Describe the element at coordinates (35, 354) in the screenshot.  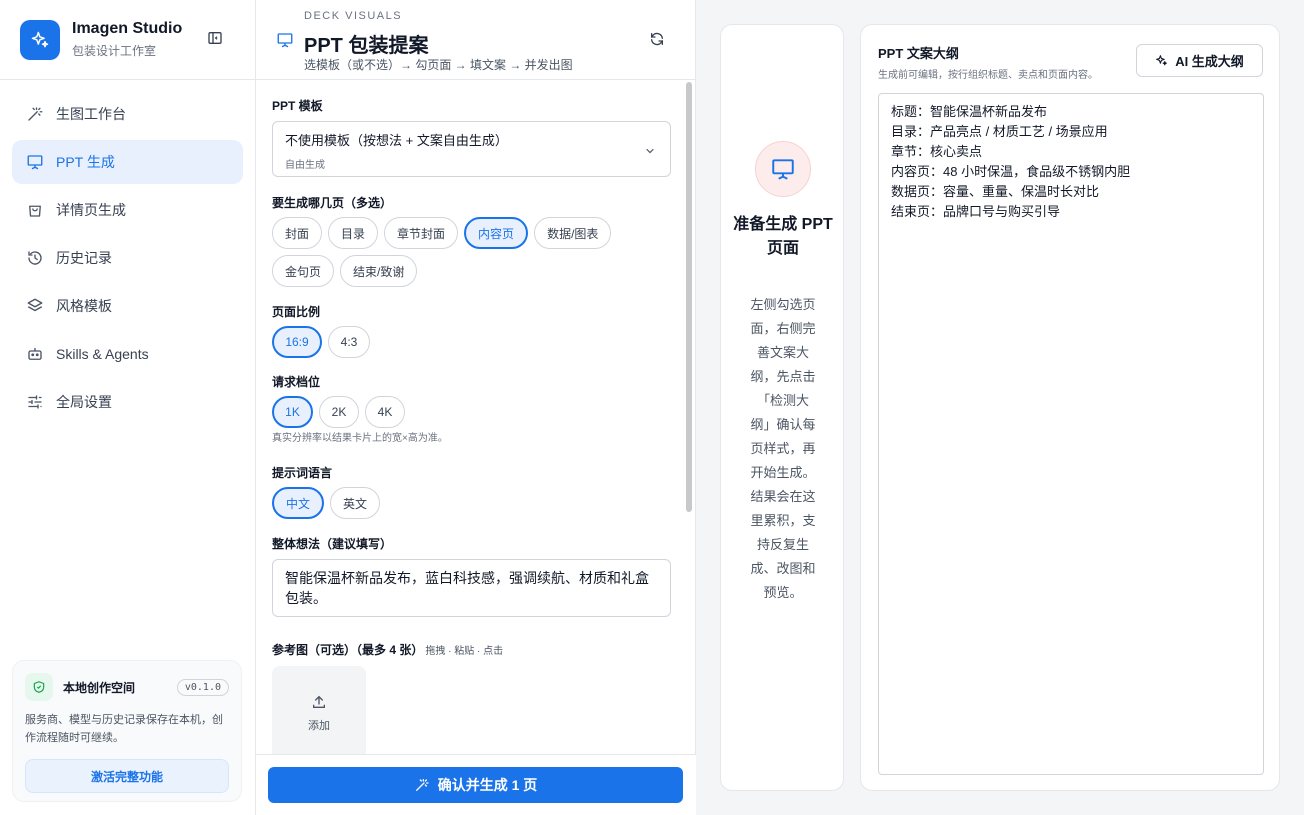
I see `robot-icon` at that location.